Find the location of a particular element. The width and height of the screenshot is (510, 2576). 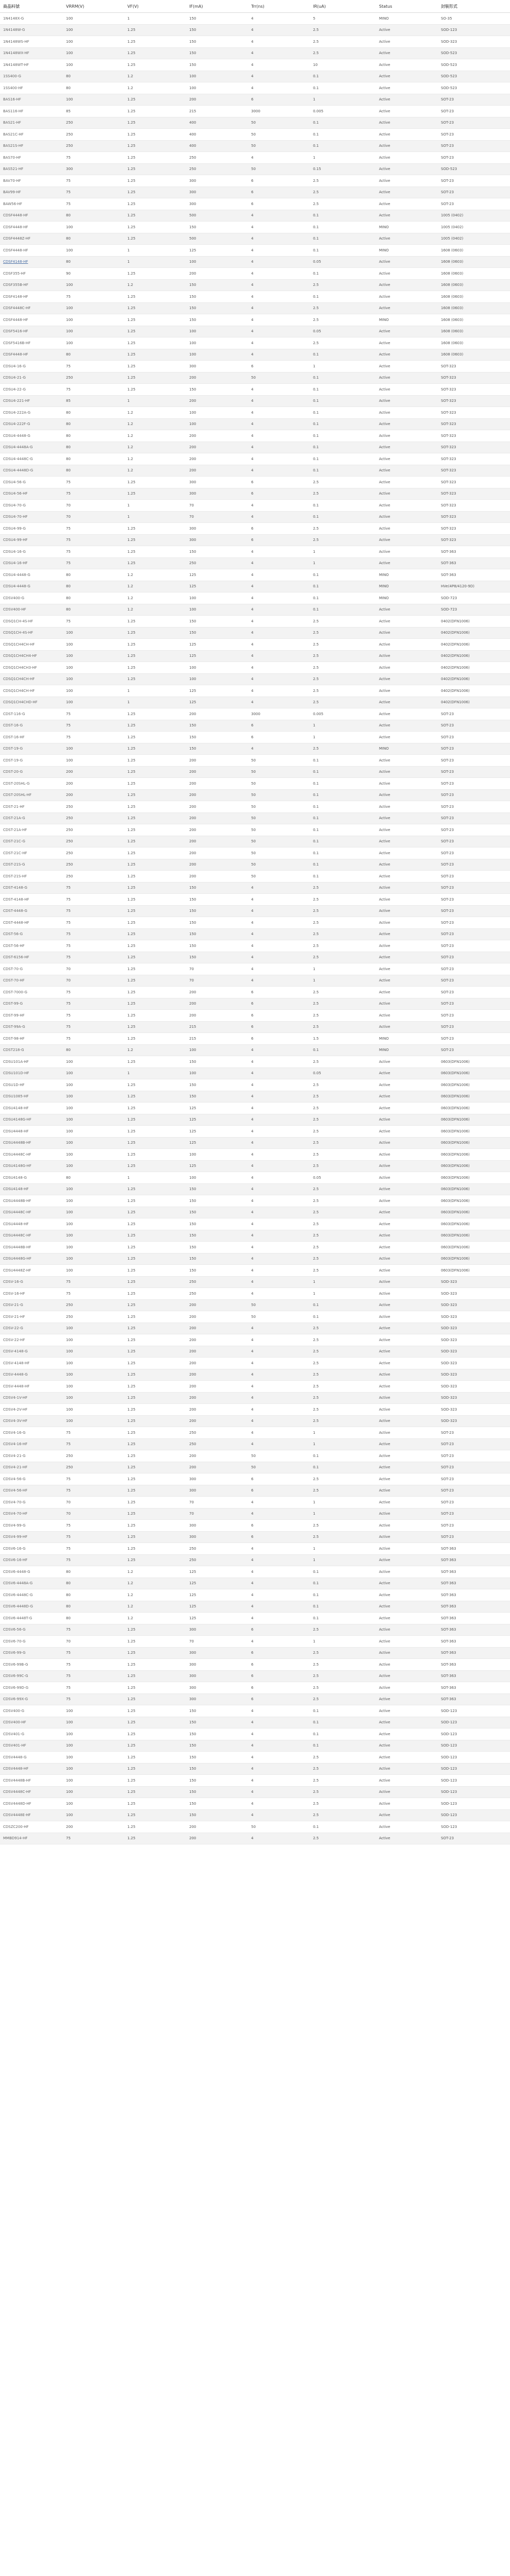

cell-part-number: CDSU101A-HF is located at coordinates (31, 1062).